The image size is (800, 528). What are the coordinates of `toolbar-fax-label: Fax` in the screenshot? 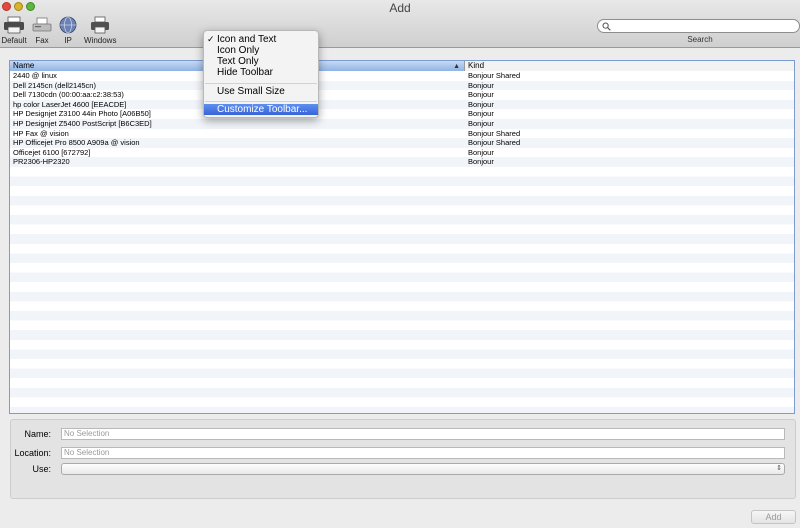 It's located at (42, 40).